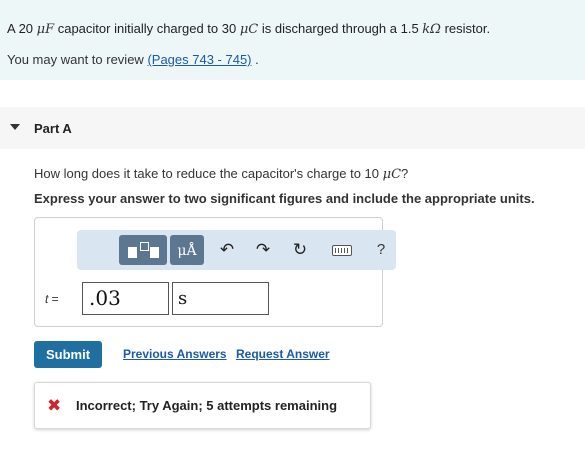 Image resolution: width=585 pixels, height=451 pixels. What do you see at coordinates (125, 298) in the screenshot?
I see `answer-value-input: .03` at bounding box center [125, 298].